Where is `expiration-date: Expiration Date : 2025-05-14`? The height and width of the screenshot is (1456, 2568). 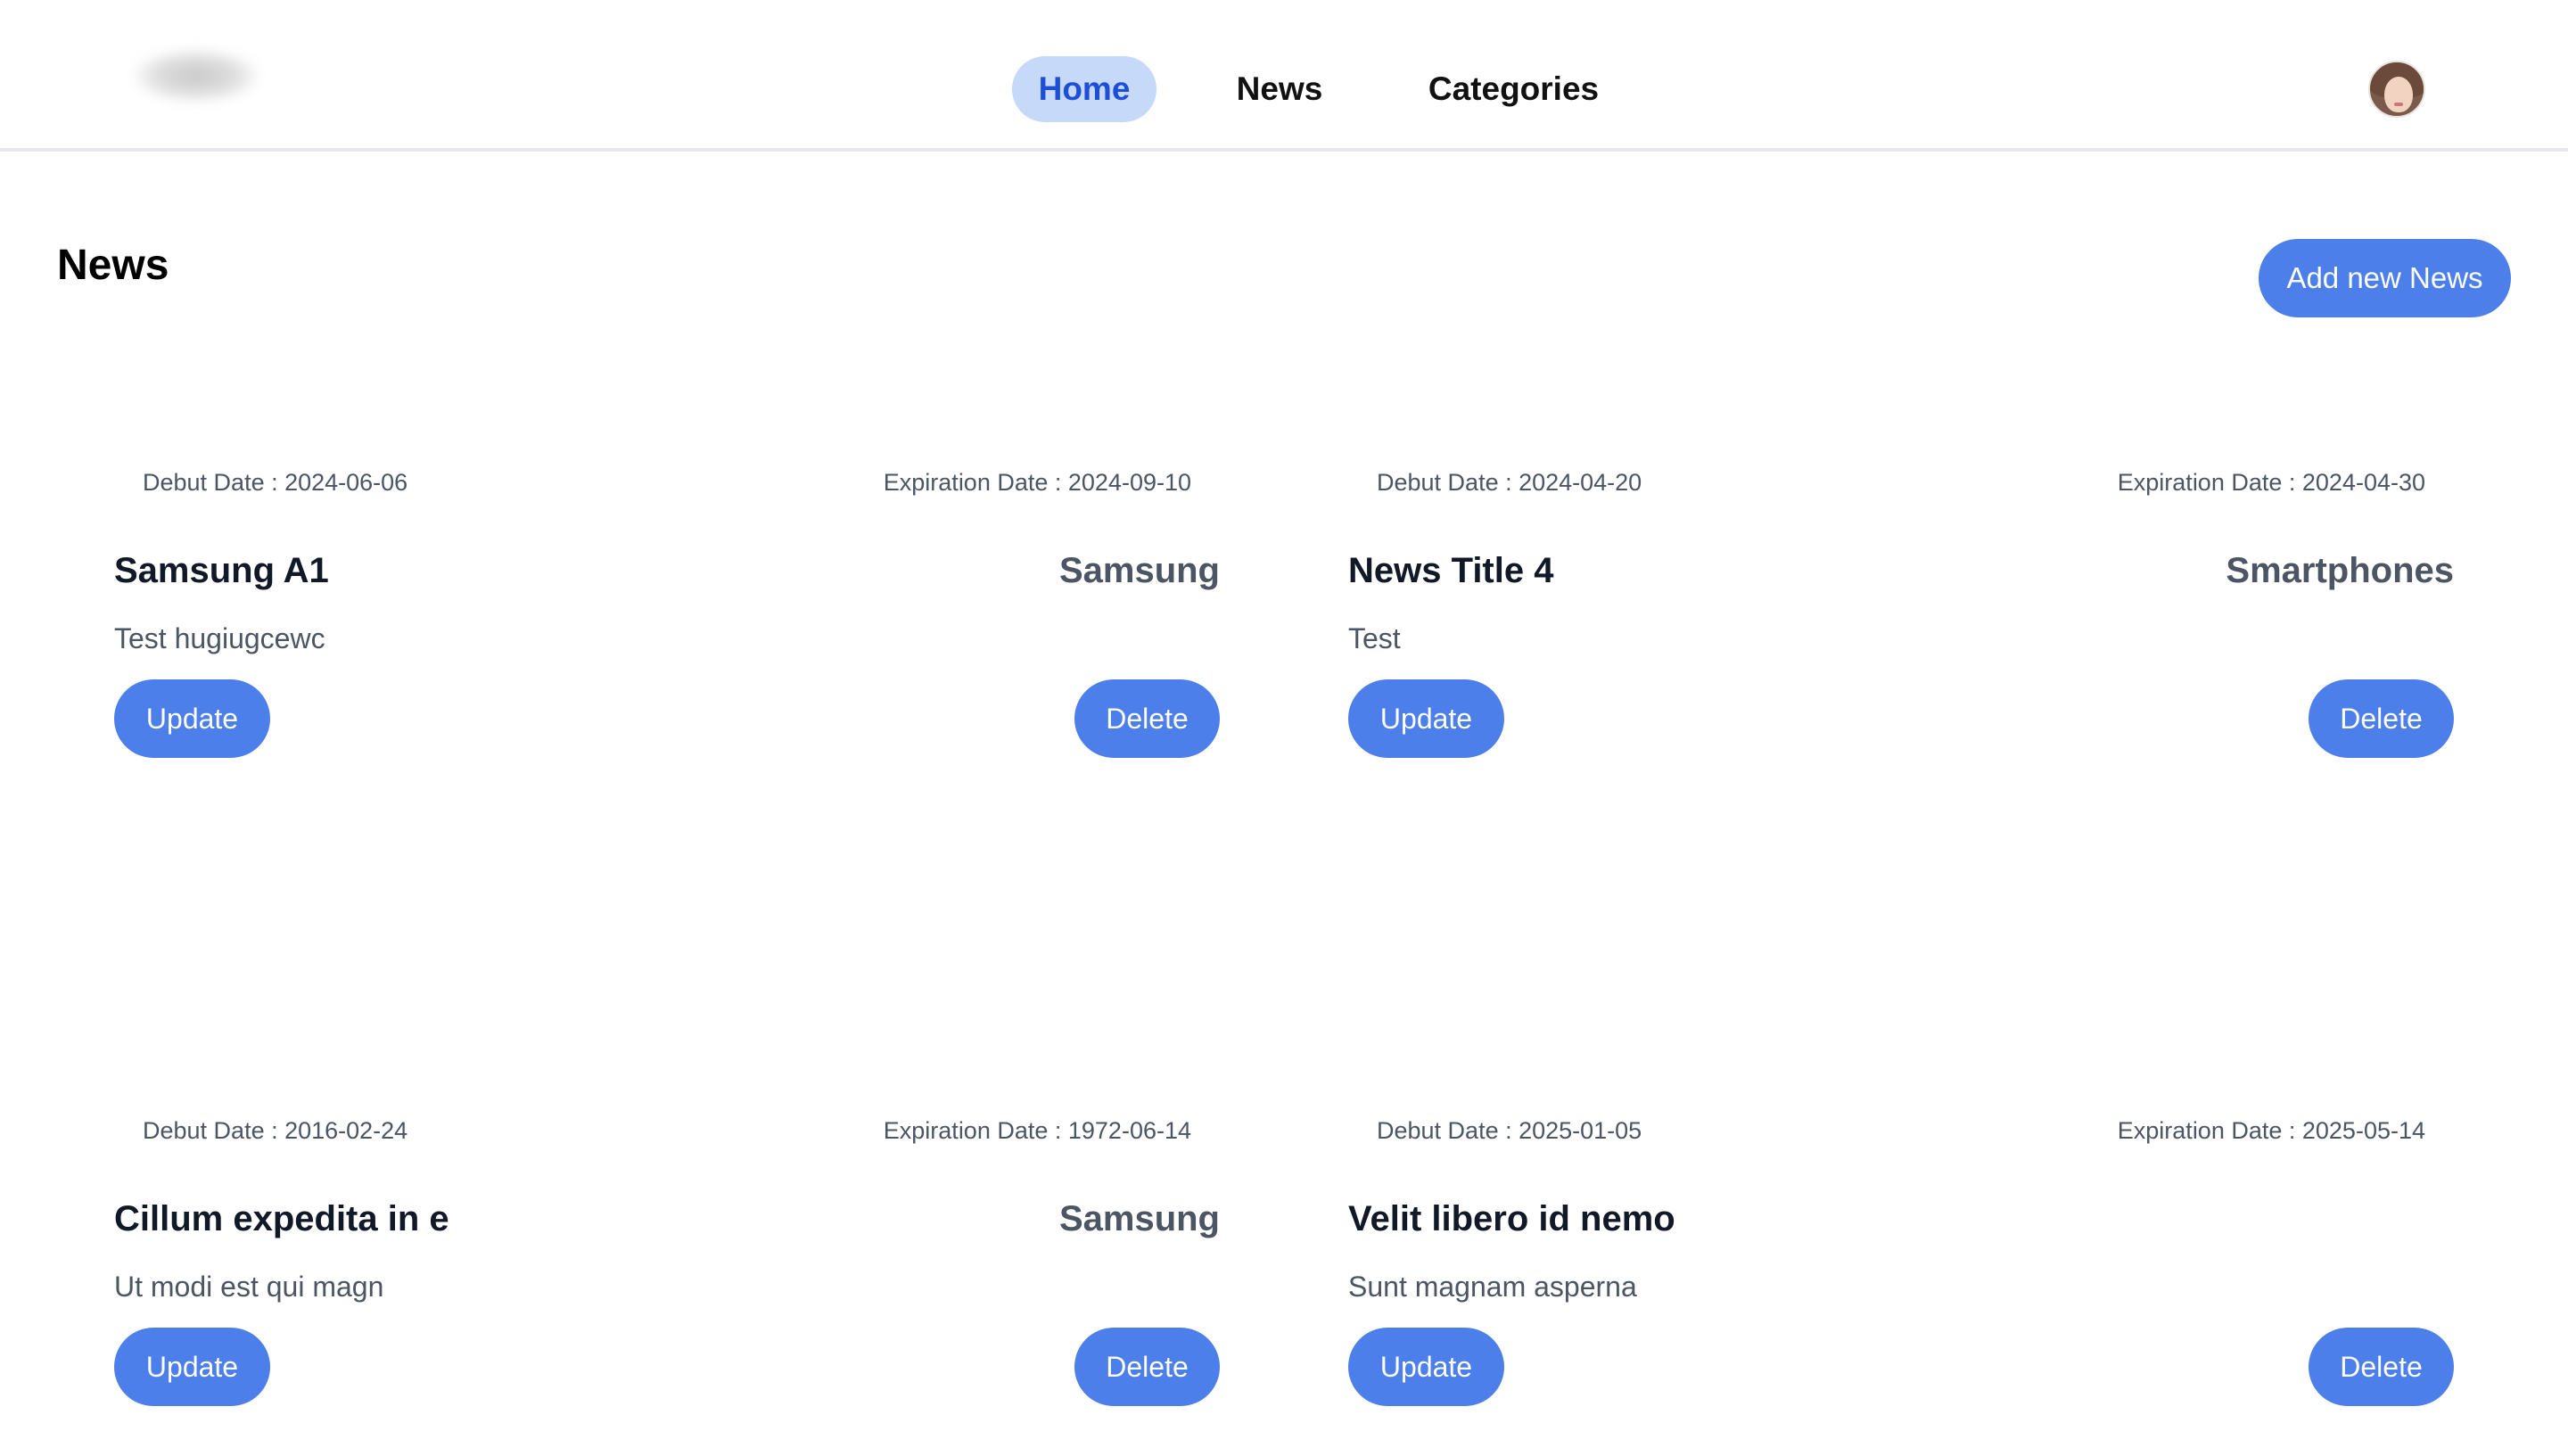 expiration-date: Expiration Date : 2025-05-14 is located at coordinates (2271, 1131).